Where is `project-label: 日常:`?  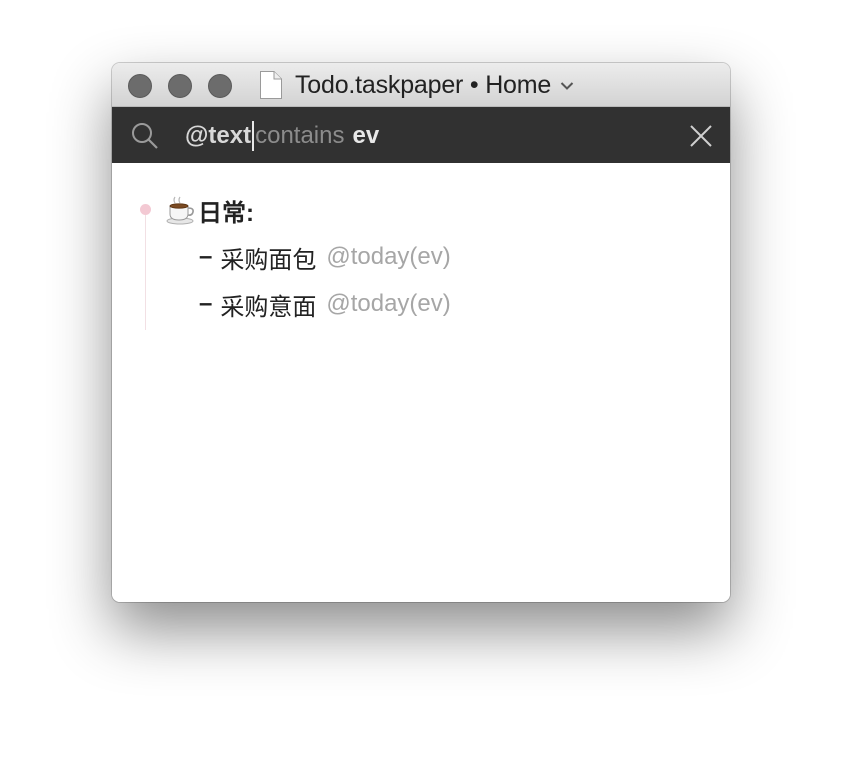
project-label: 日常: is located at coordinates (226, 213).